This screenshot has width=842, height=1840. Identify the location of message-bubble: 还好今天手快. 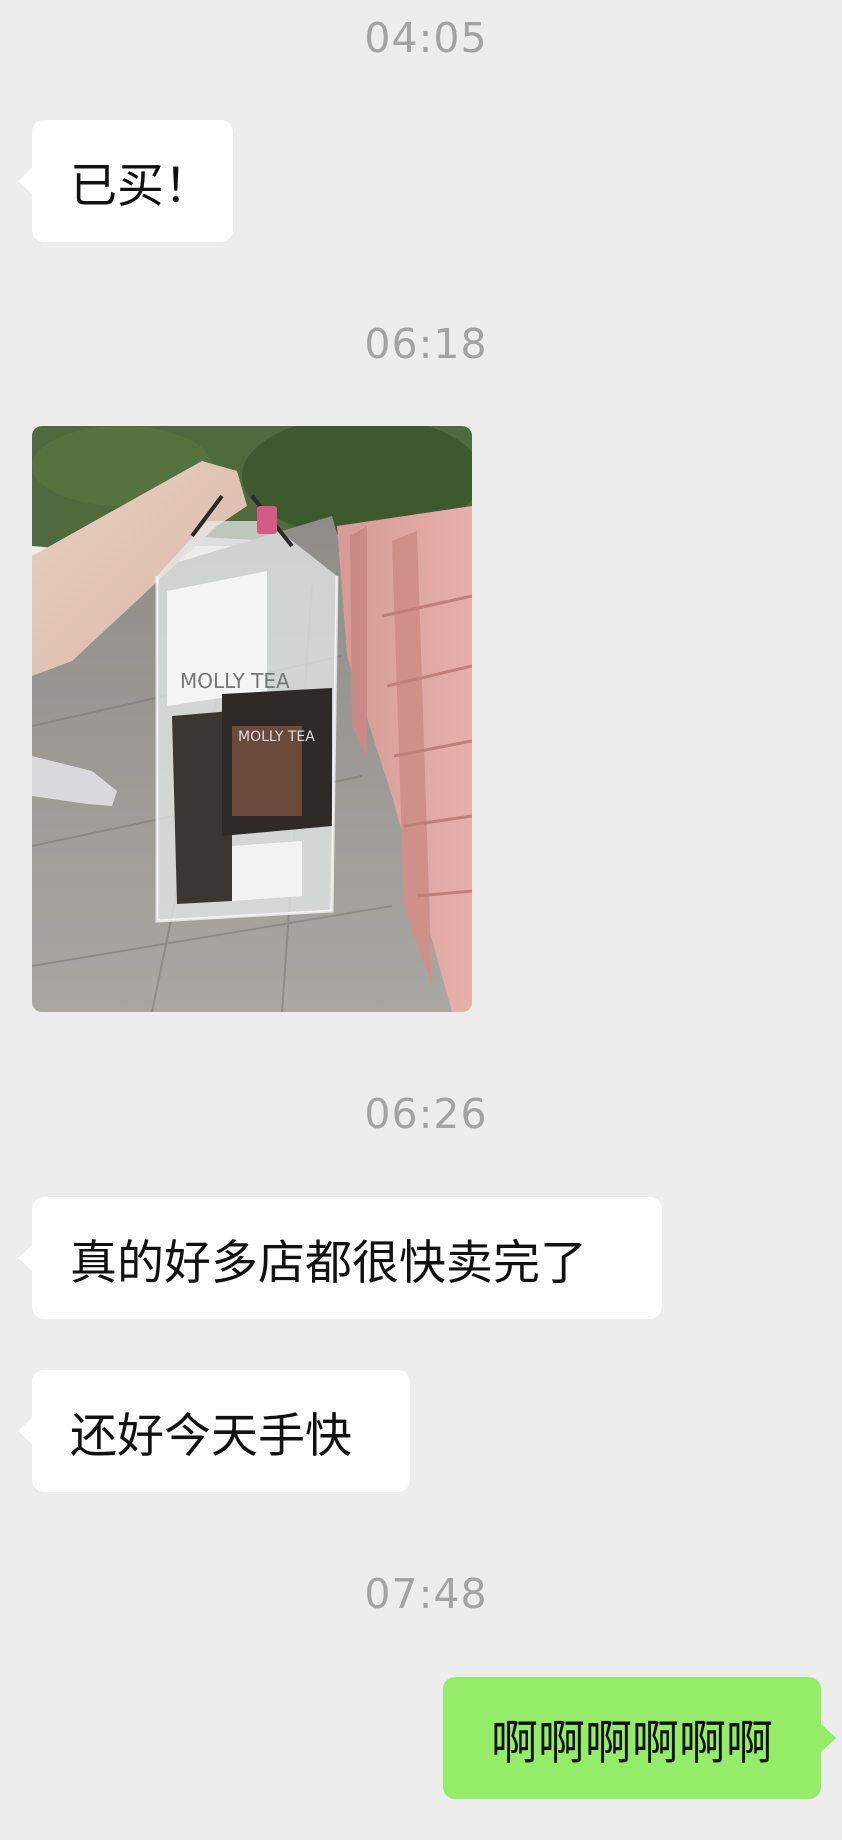
(214, 1431).